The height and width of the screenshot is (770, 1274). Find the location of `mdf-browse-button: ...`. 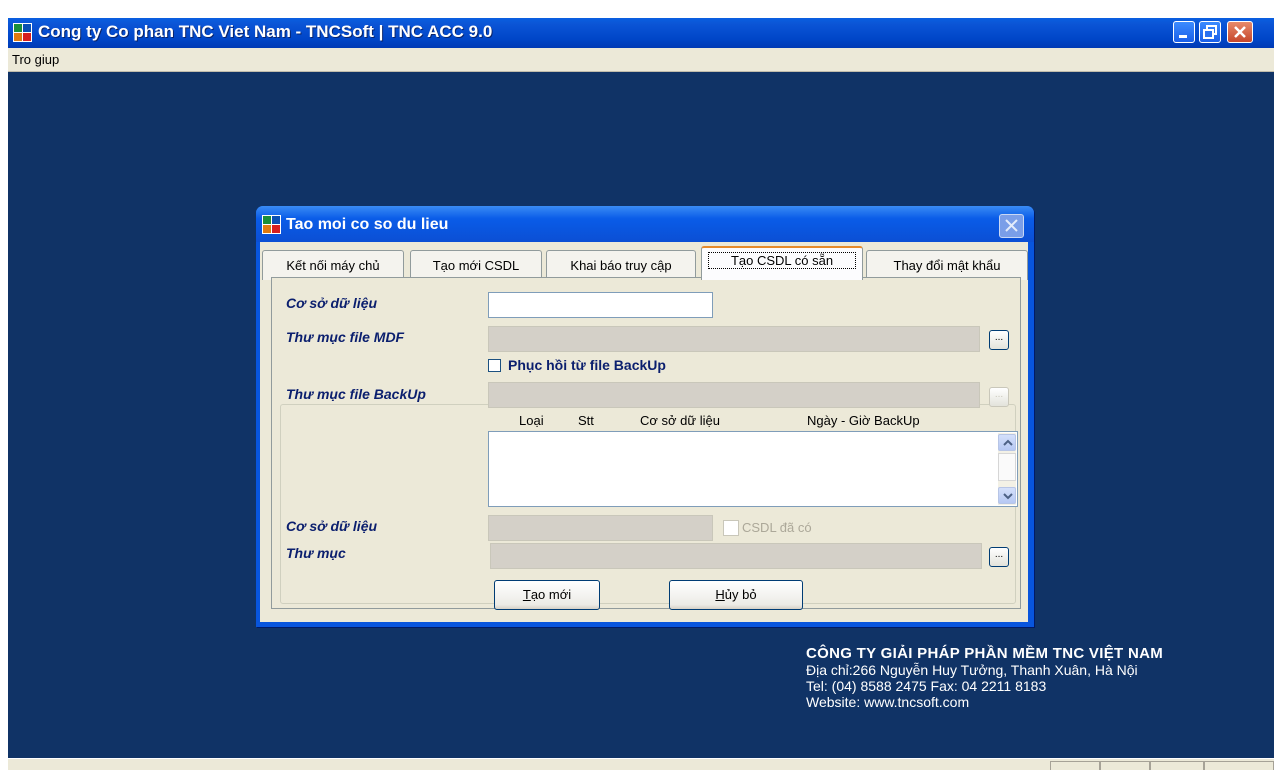

mdf-browse-button: ... is located at coordinates (999, 340).